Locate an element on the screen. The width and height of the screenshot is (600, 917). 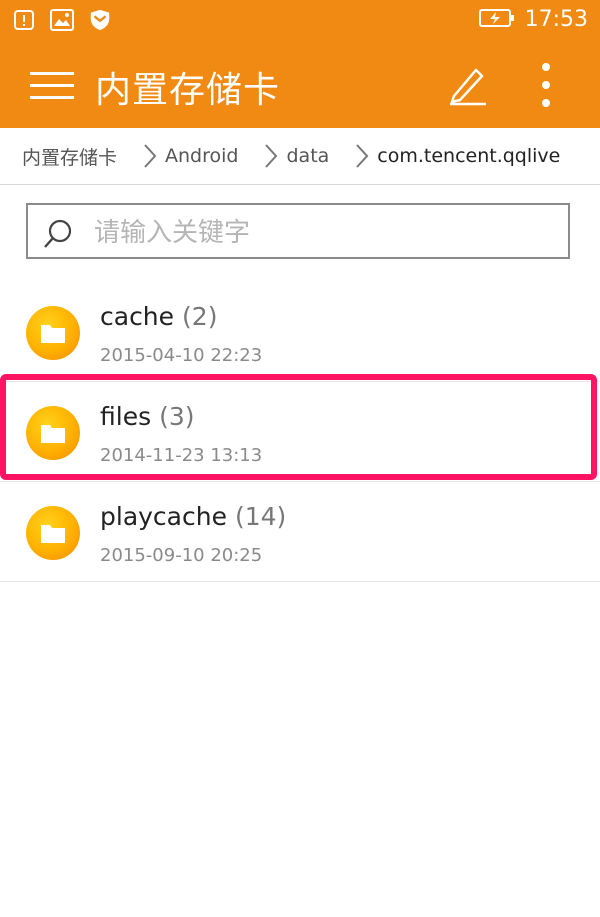
page-title: 内置存储卡 is located at coordinates (188, 90).